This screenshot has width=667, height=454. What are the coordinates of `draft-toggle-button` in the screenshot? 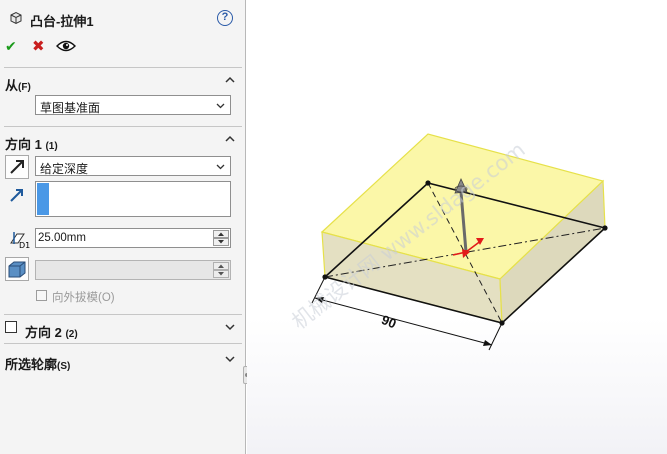 It's located at (17, 269).